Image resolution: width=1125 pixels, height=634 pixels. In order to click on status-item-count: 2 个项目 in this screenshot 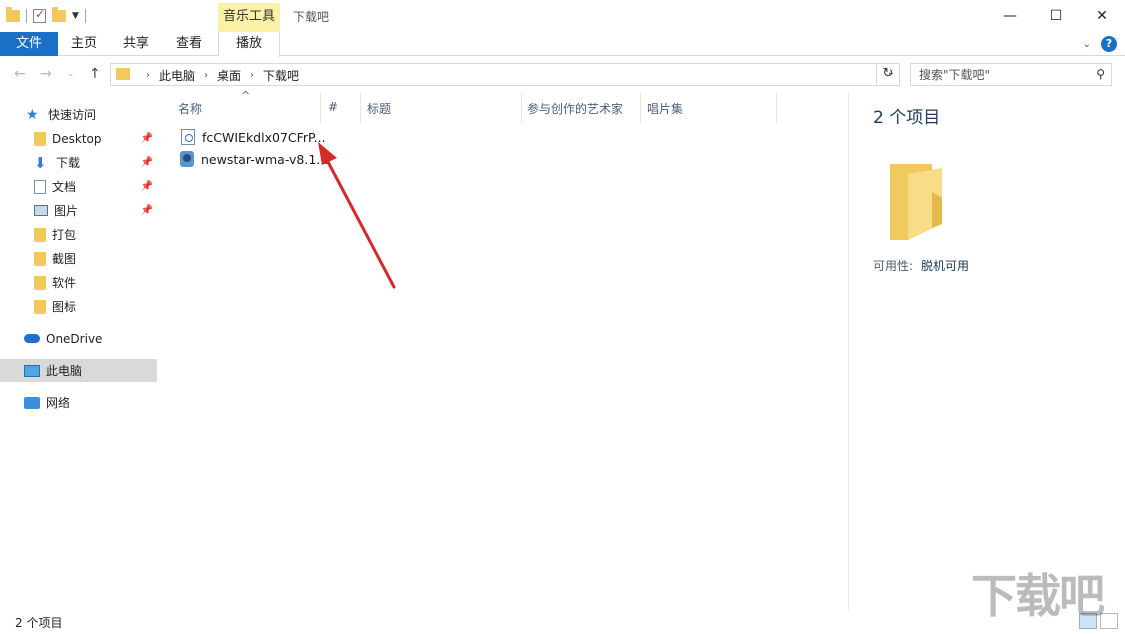, I will do `click(39, 623)`.